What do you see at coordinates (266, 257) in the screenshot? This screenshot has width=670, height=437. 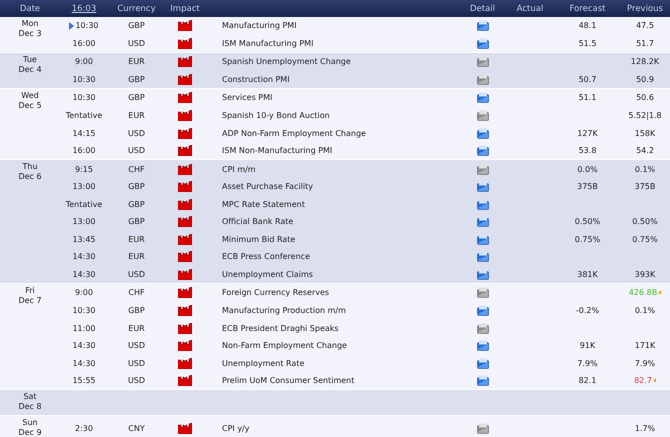 I see `event-name: ECB Press Conference` at bounding box center [266, 257].